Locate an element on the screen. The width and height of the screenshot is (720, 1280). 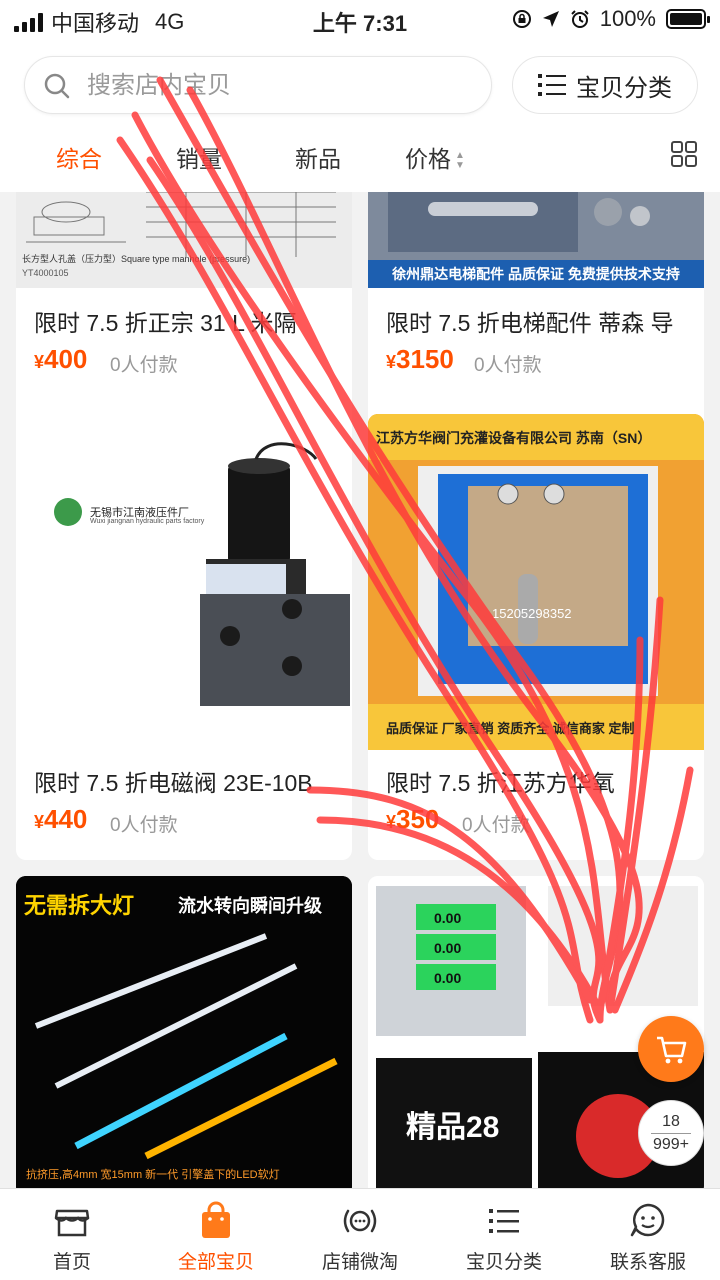
rotation-lock-icon is located at coordinates (521, 19).